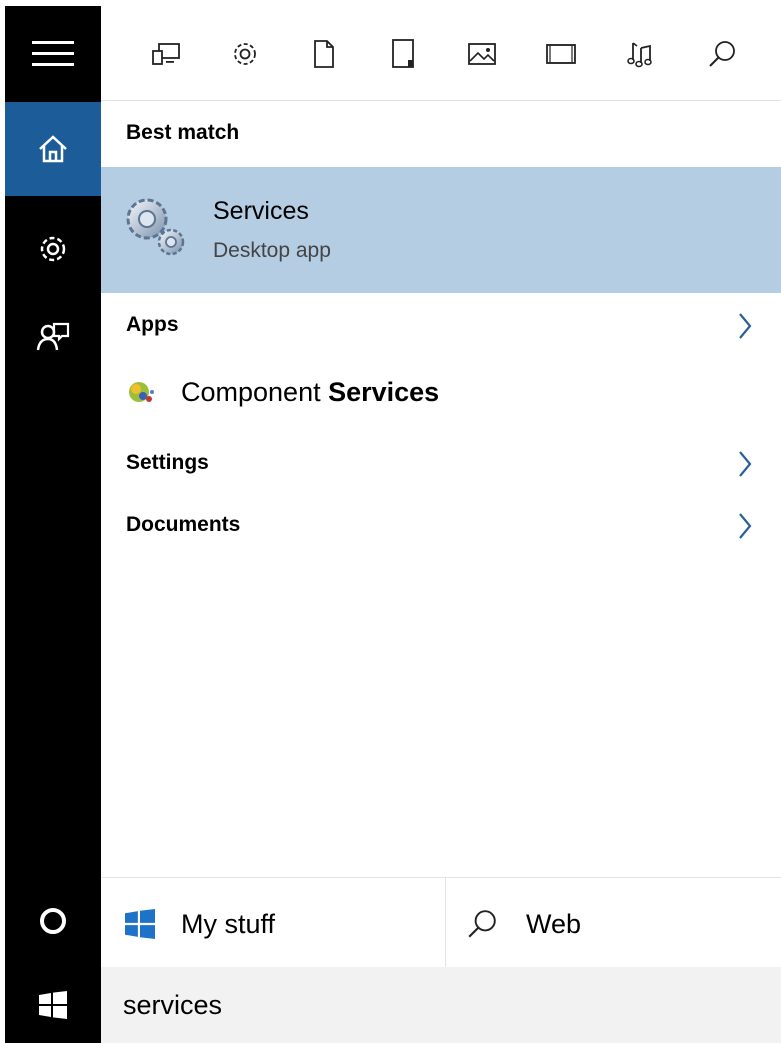 The width and height of the screenshot is (781, 1043). I want to click on feedback-icon, so click(53, 336).